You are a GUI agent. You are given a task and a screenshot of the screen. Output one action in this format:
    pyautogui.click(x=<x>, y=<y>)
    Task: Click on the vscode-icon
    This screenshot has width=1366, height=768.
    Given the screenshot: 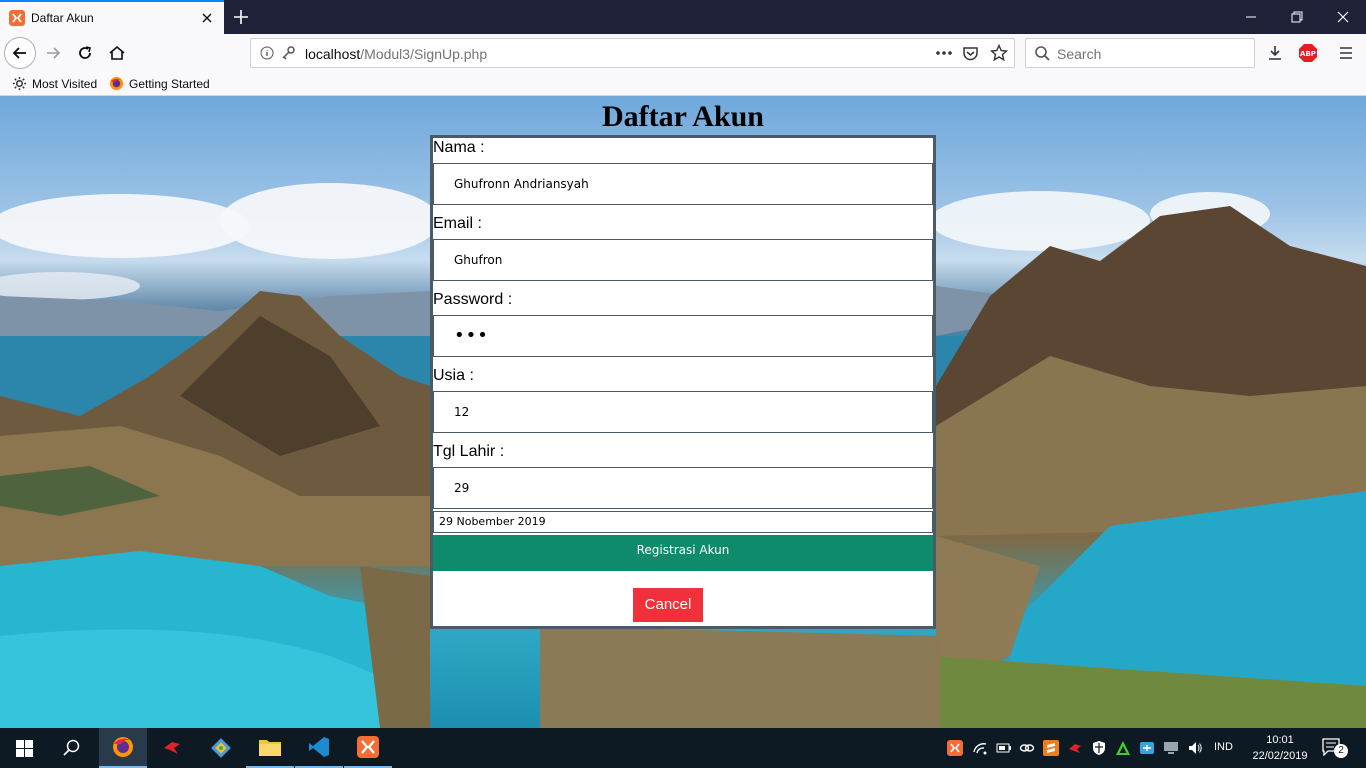 What is the action you would take?
    pyautogui.click(x=319, y=747)
    